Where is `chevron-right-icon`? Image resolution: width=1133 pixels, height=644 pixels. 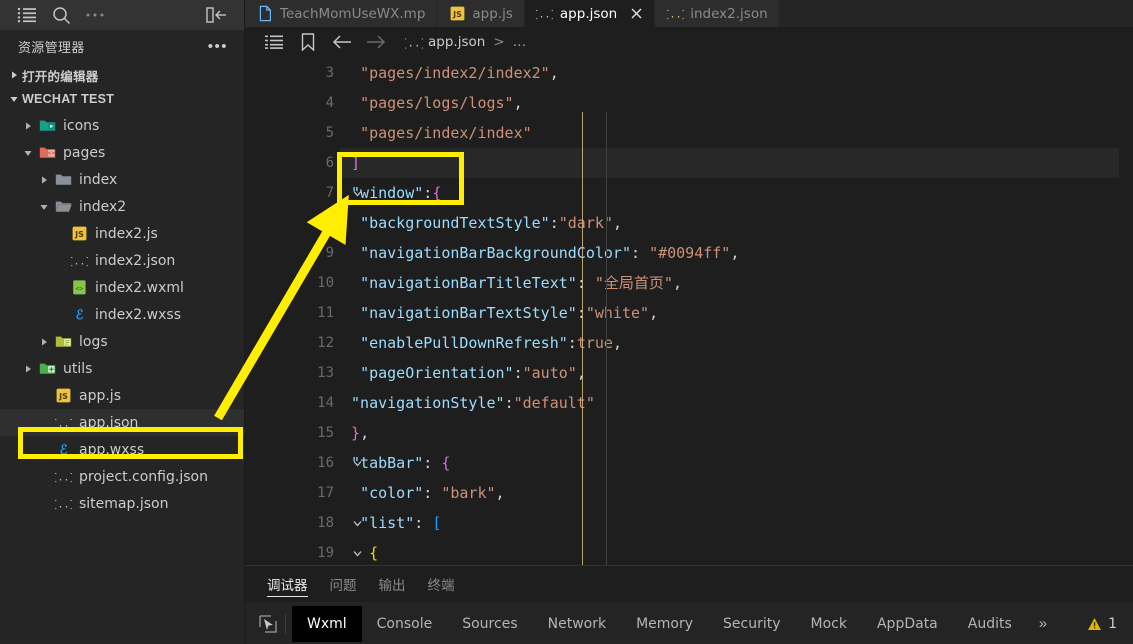
chevron-right-icon is located at coordinates (44, 180).